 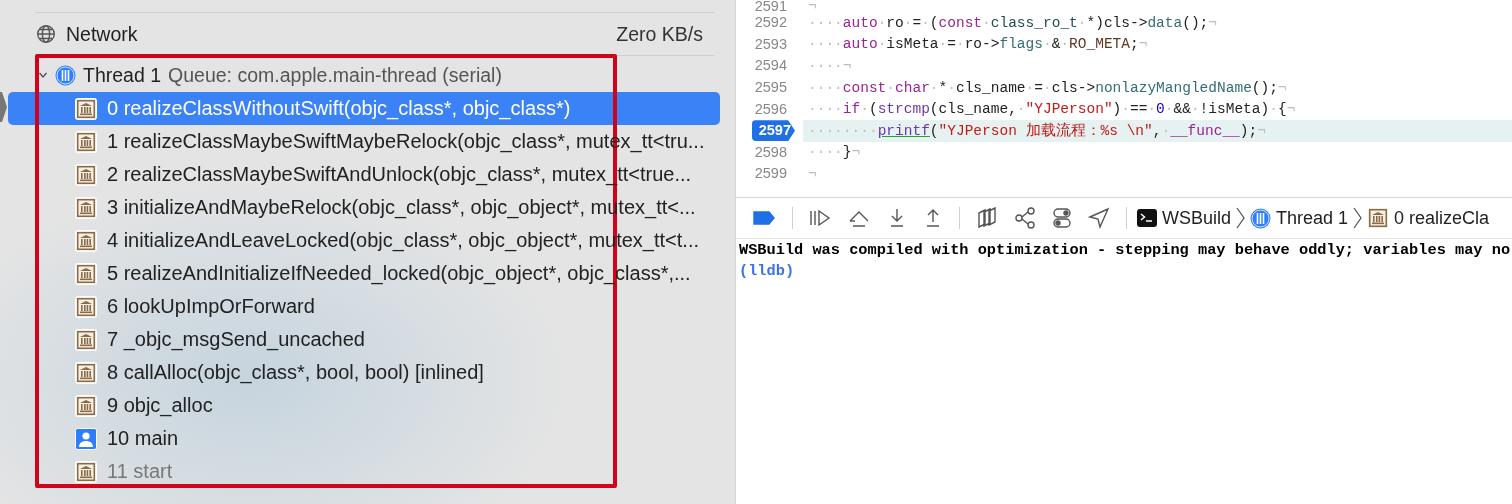 I want to click on line-number: 2594, so click(x=770, y=66).